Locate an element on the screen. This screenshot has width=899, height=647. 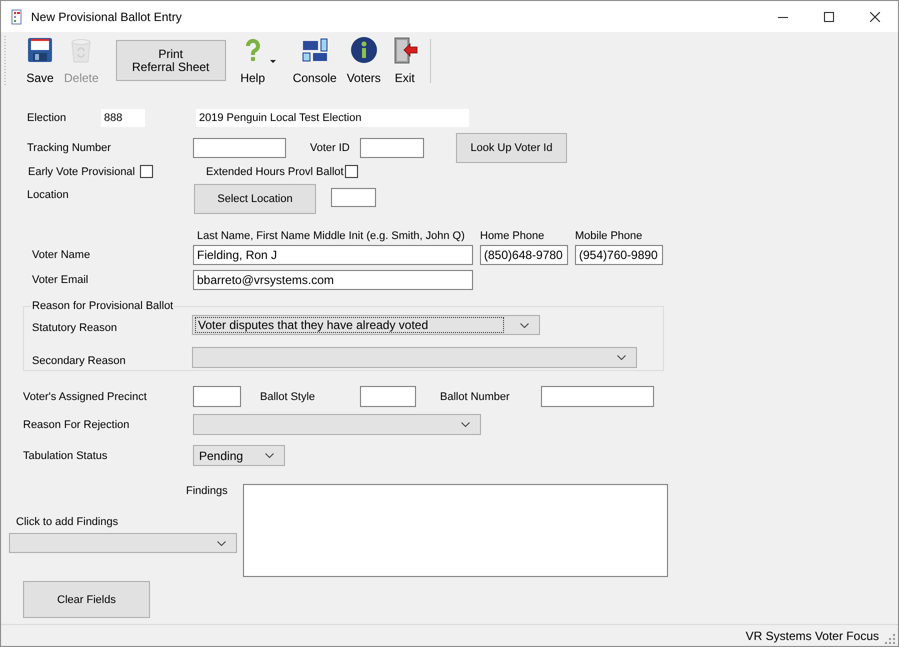
field-label: Ballot Number is located at coordinates (475, 396).